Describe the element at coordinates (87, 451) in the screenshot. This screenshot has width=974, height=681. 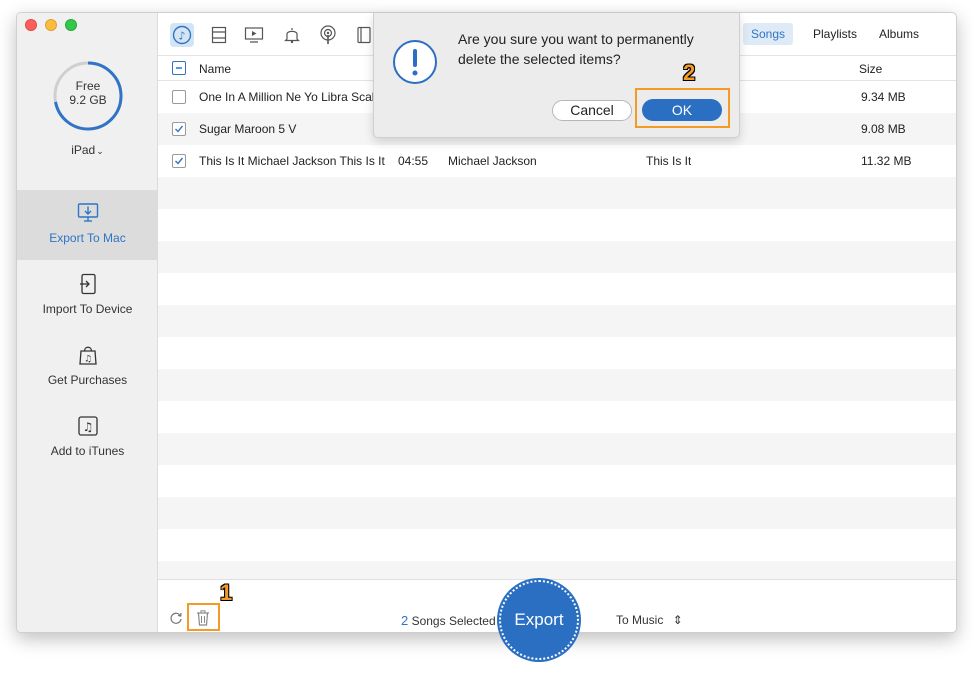
I see `sidebar-item-label: Add to iTunes` at that location.